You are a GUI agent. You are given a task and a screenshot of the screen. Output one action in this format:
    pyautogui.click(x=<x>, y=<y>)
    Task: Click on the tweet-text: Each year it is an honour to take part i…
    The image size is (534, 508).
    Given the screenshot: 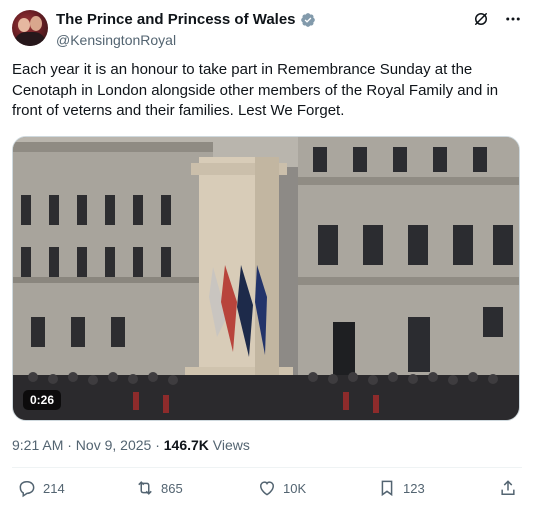 What is the action you would take?
    pyautogui.click(x=255, y=90)
    